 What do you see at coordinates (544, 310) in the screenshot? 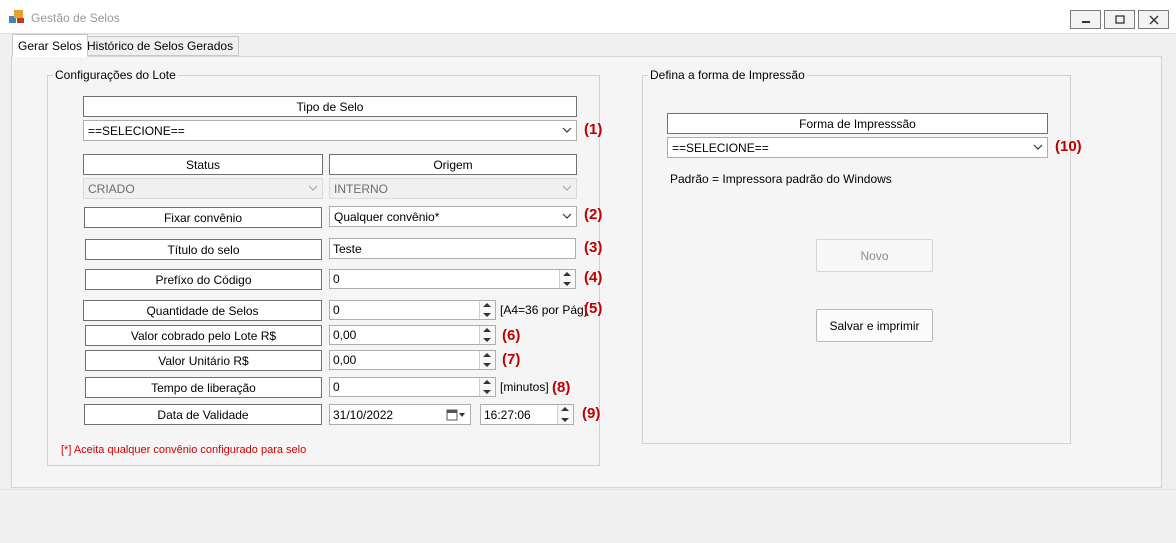
I see `quantidade-hint: [A4=36 por Pág]` at bounding box center [544, 310].